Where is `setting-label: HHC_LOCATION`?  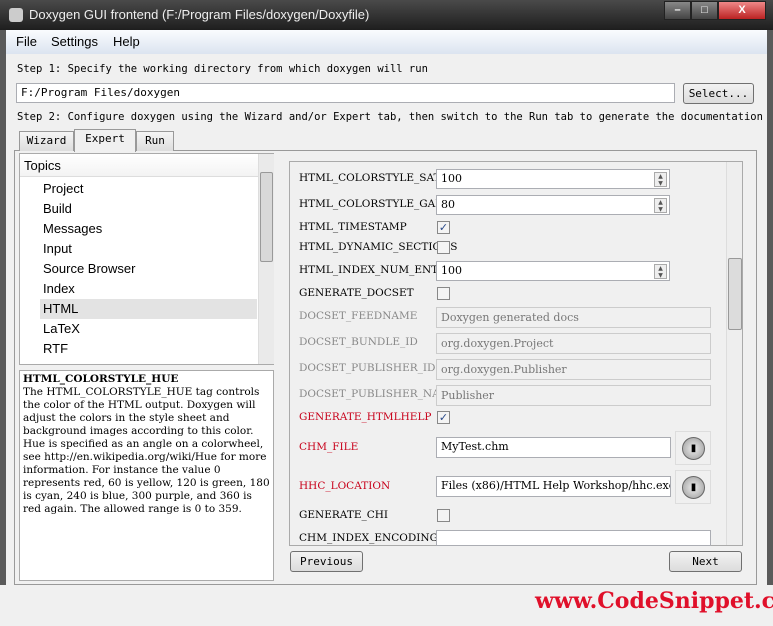
setting-label: HHC_LOCATION is located at coordinates (345, 486).